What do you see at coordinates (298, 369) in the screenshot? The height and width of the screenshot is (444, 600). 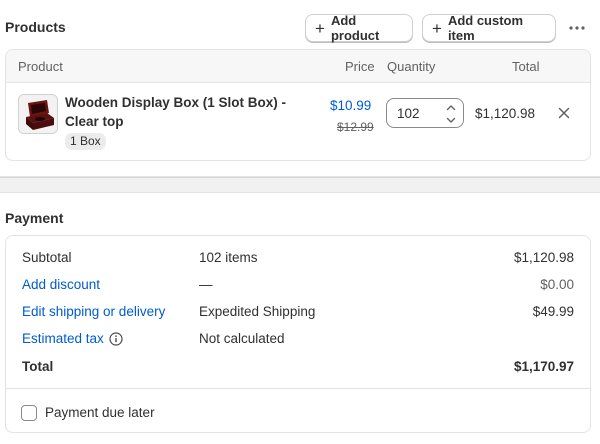 I see `total-row: Total $1,170.97` at bounding box center [298, 369].